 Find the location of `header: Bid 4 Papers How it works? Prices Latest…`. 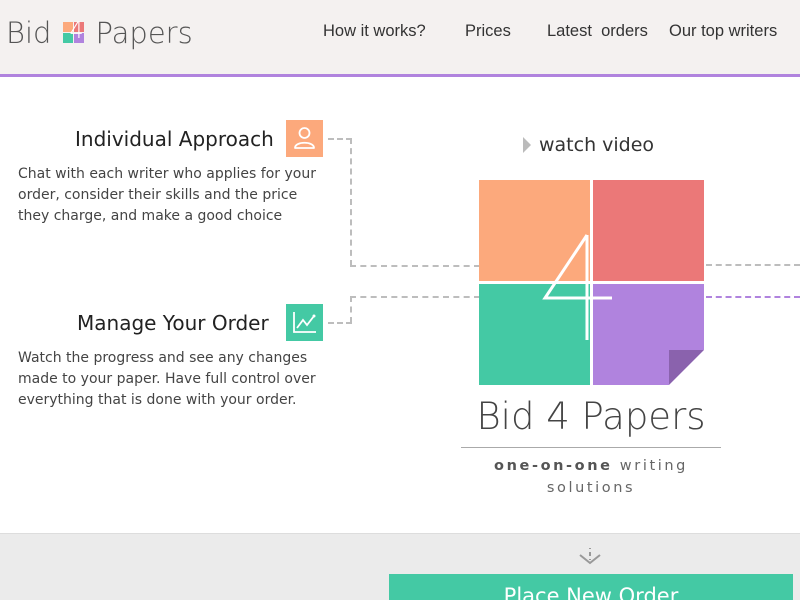

header: Bid 4 Papers How it works? Prices Latest… is located at coordinates (400, 38).